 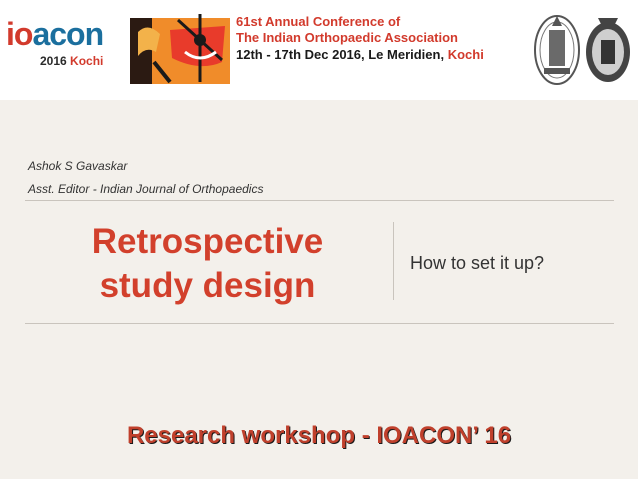 I want to click on ioacon-logo: ioacon, so click(x=55, y=34).